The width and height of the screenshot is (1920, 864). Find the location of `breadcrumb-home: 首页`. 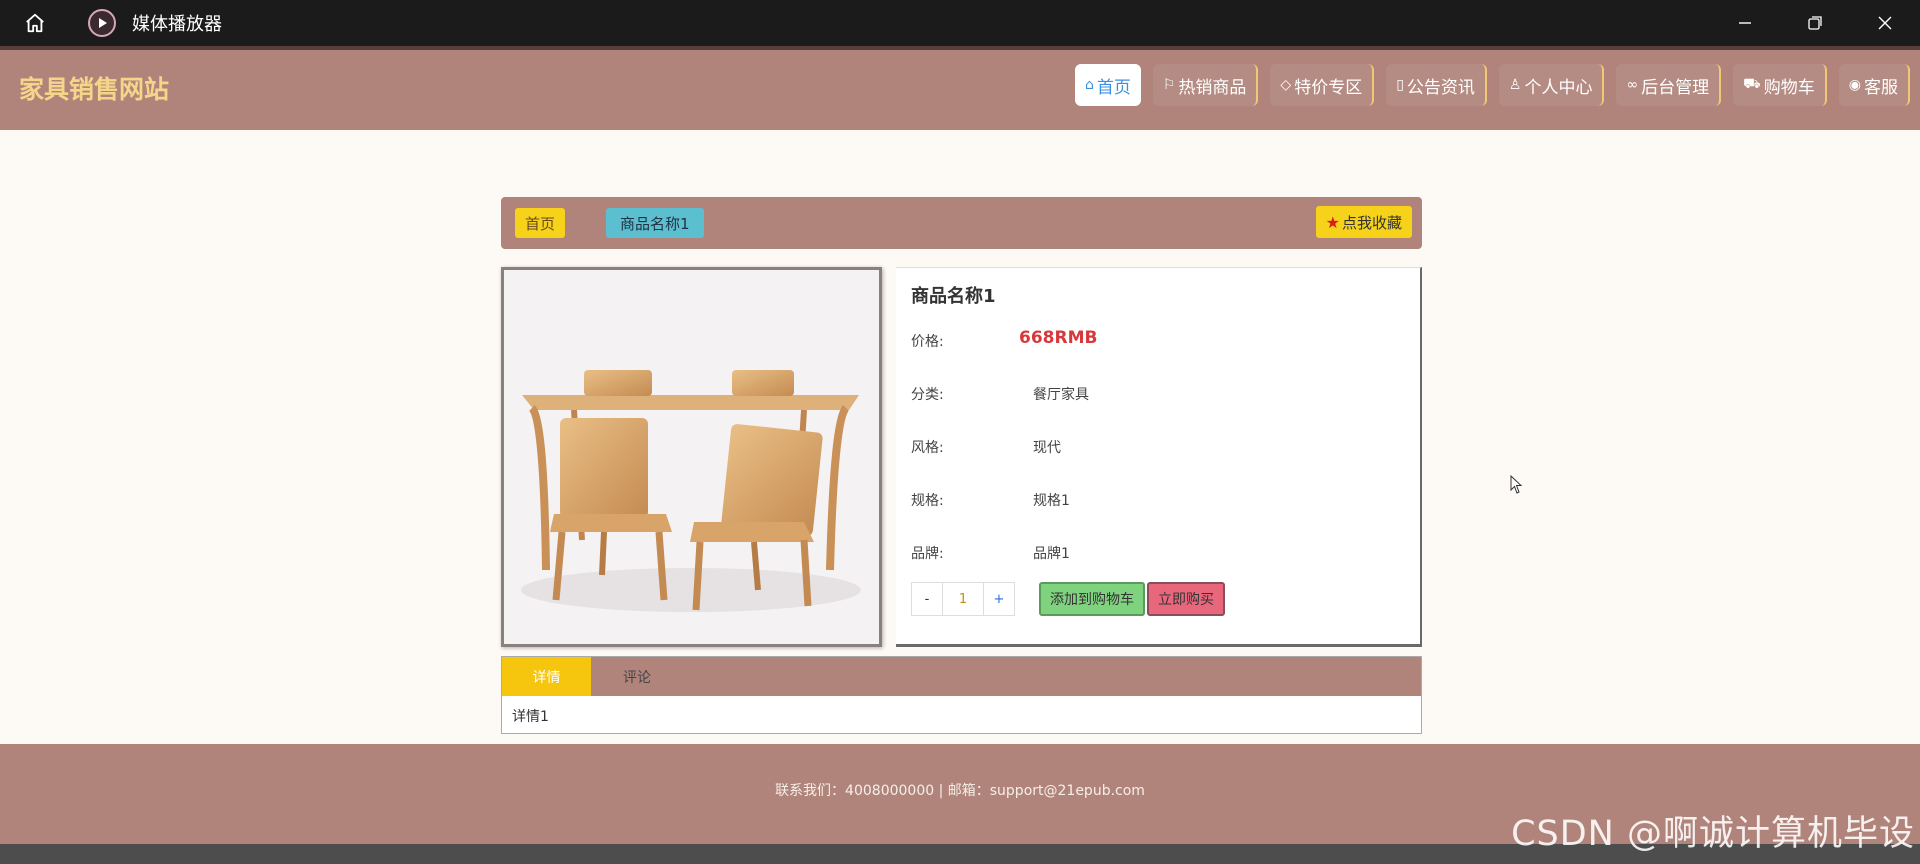

breadcrumb-home: 首页 is located at coordinates (540, 223).